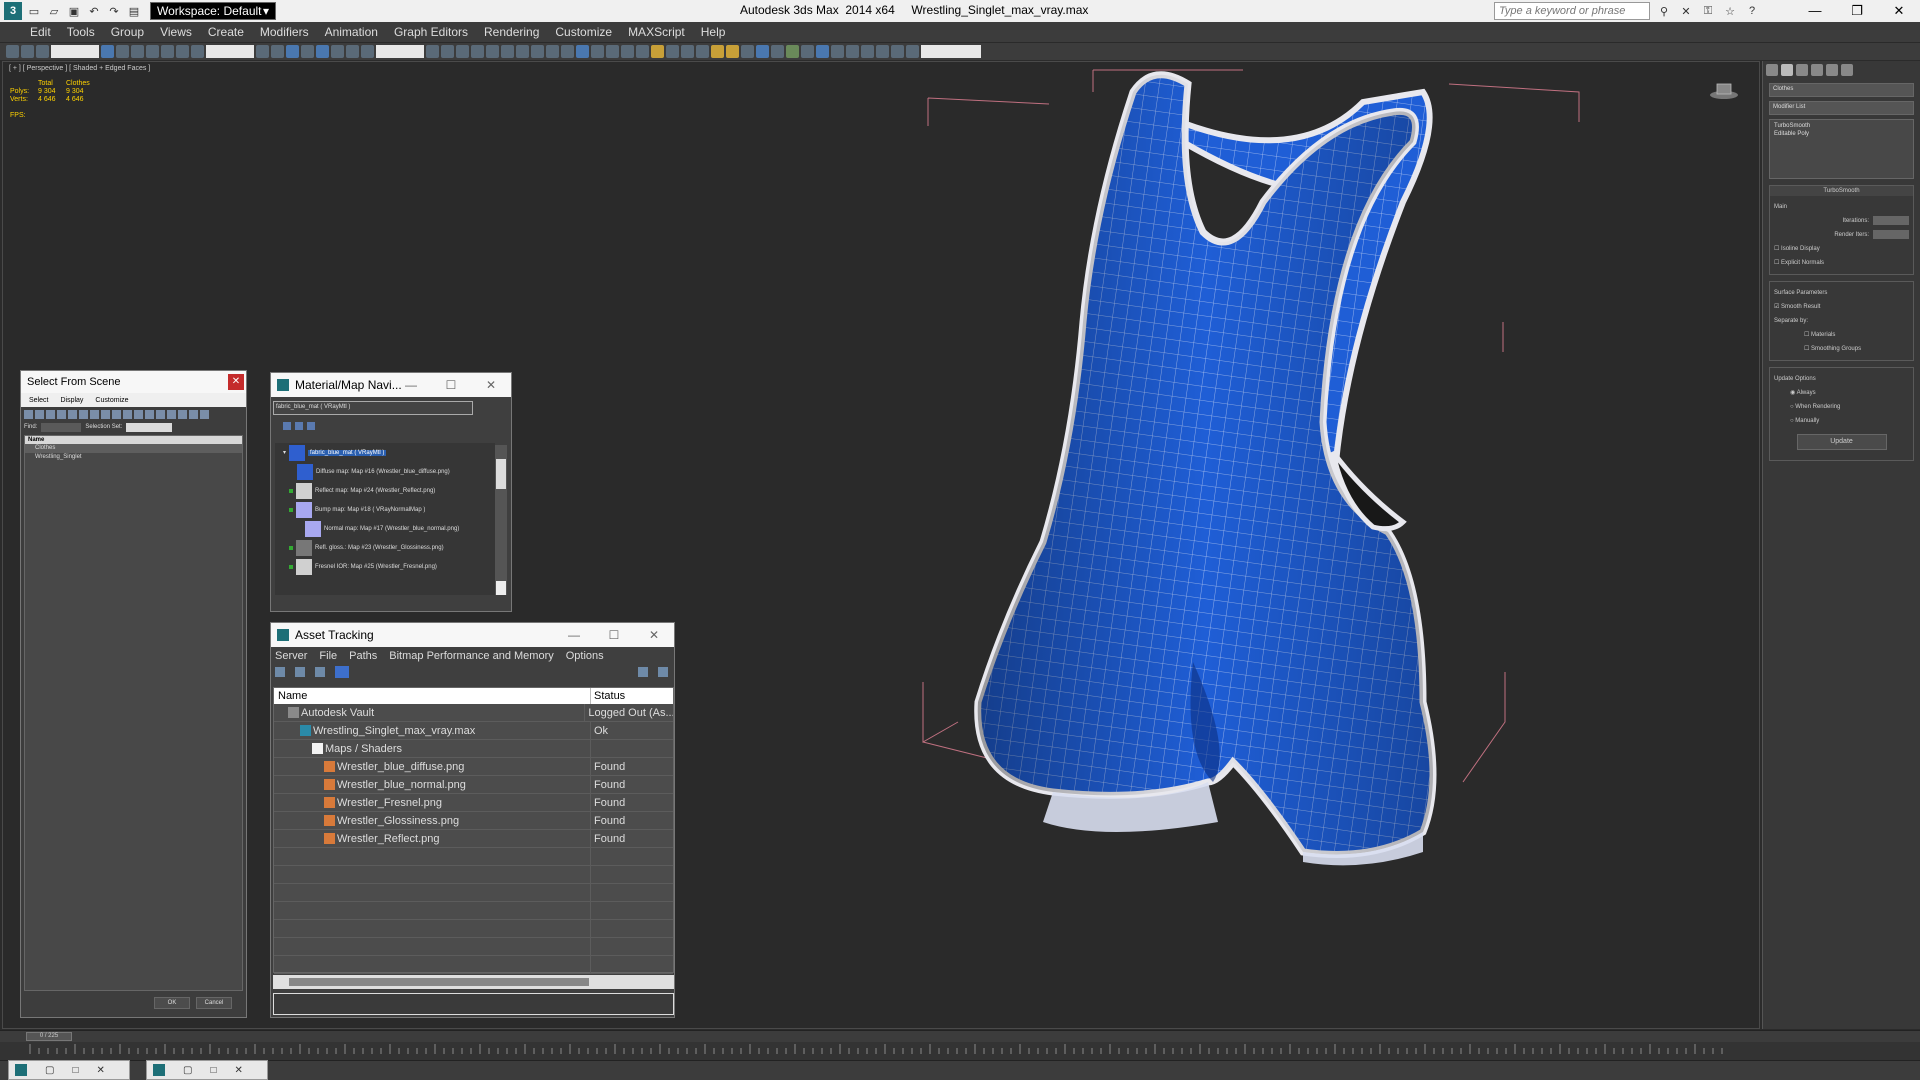 The width and height of the screenshot is (1920, 1080). Describe the element at coordinates (75, 51) in the screenshot. I see `selection-filter-dropdown` at that location.